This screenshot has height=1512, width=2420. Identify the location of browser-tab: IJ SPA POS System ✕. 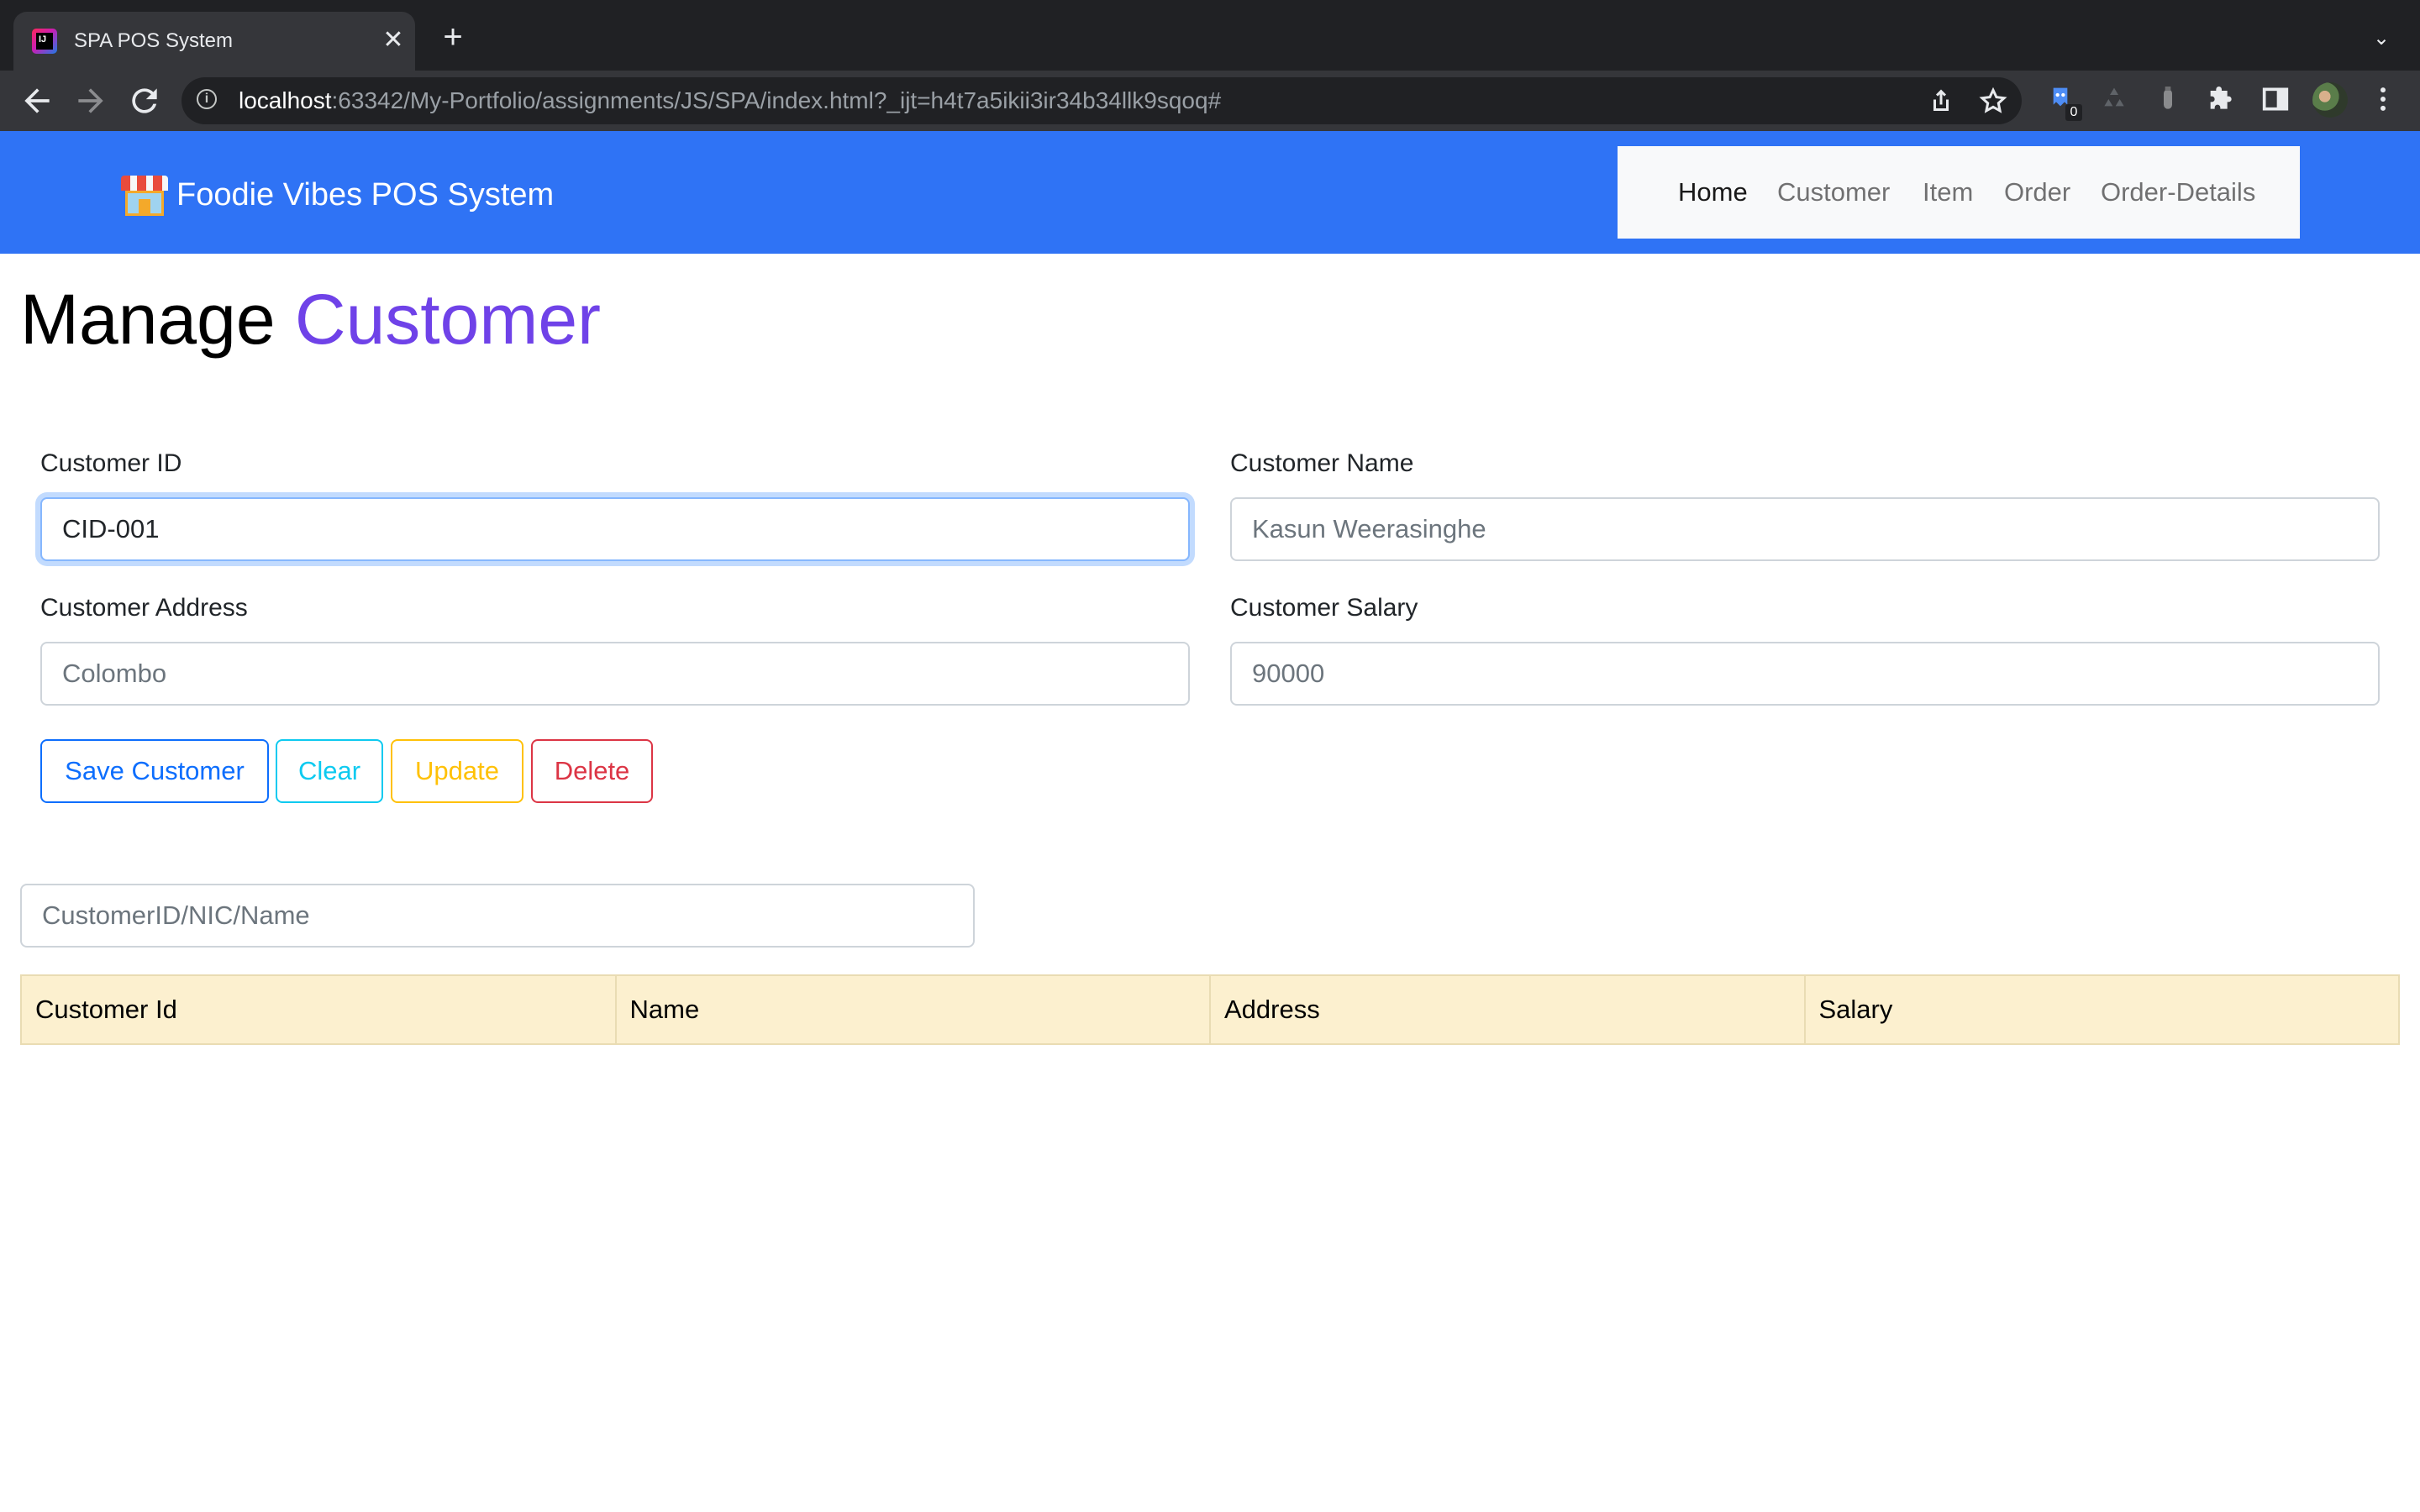
(214, 41).